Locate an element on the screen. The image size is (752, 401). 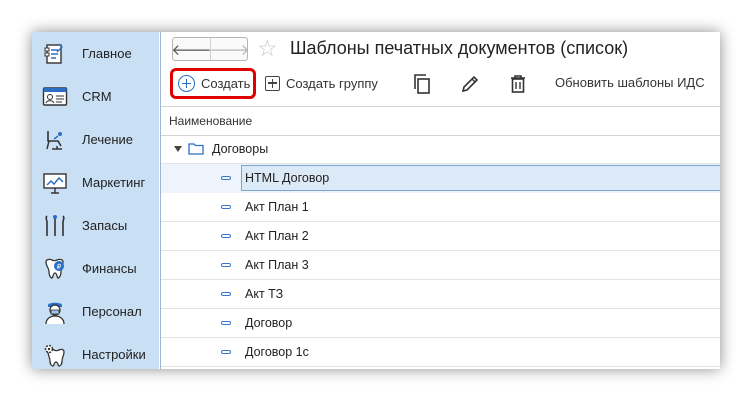
row-label: Договор 1с is located at coordinates (277, 352).